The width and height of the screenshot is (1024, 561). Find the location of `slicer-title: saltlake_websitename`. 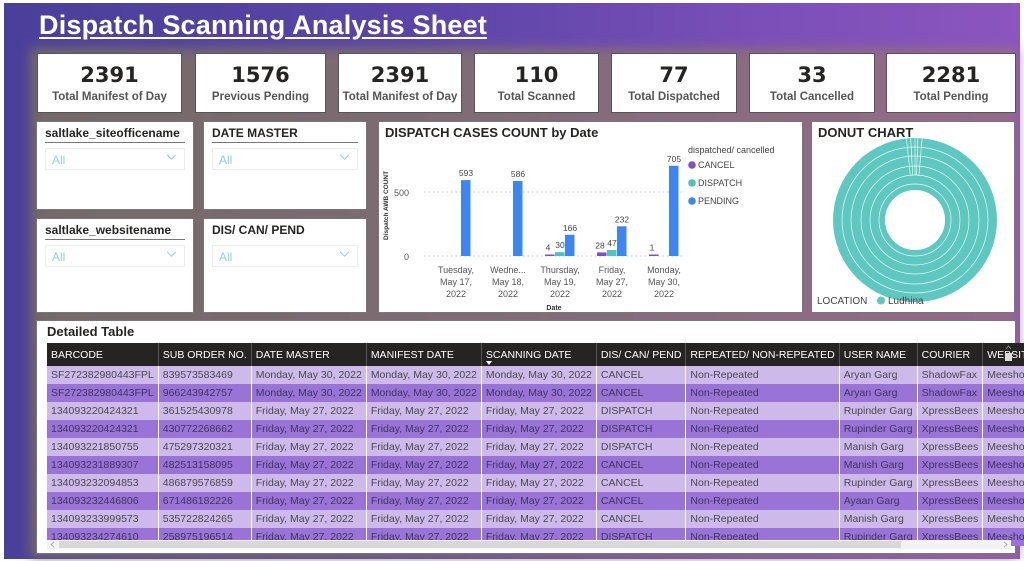

slicer-title: saltlake_websitename is located at coordinates (115, 231).